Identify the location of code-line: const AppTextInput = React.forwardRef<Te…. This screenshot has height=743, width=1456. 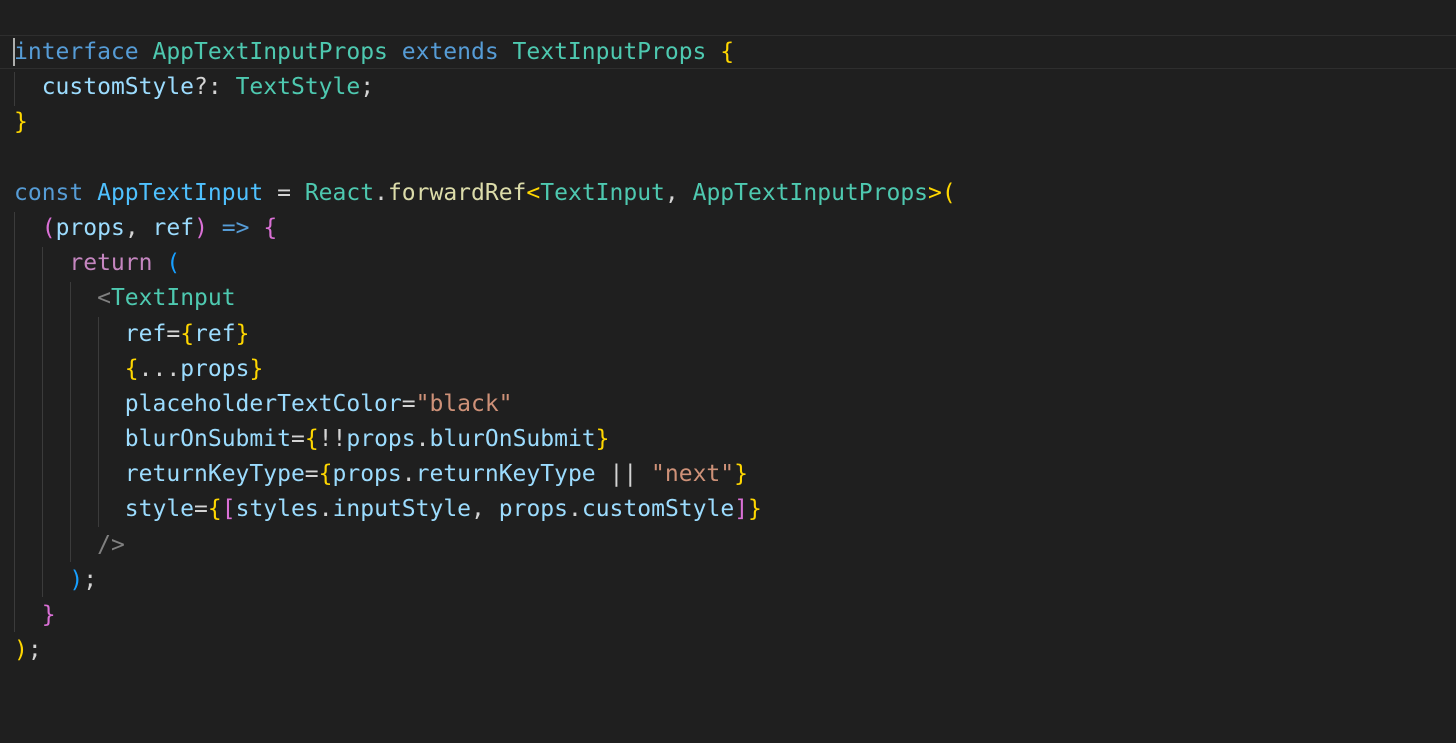
(485, 193).